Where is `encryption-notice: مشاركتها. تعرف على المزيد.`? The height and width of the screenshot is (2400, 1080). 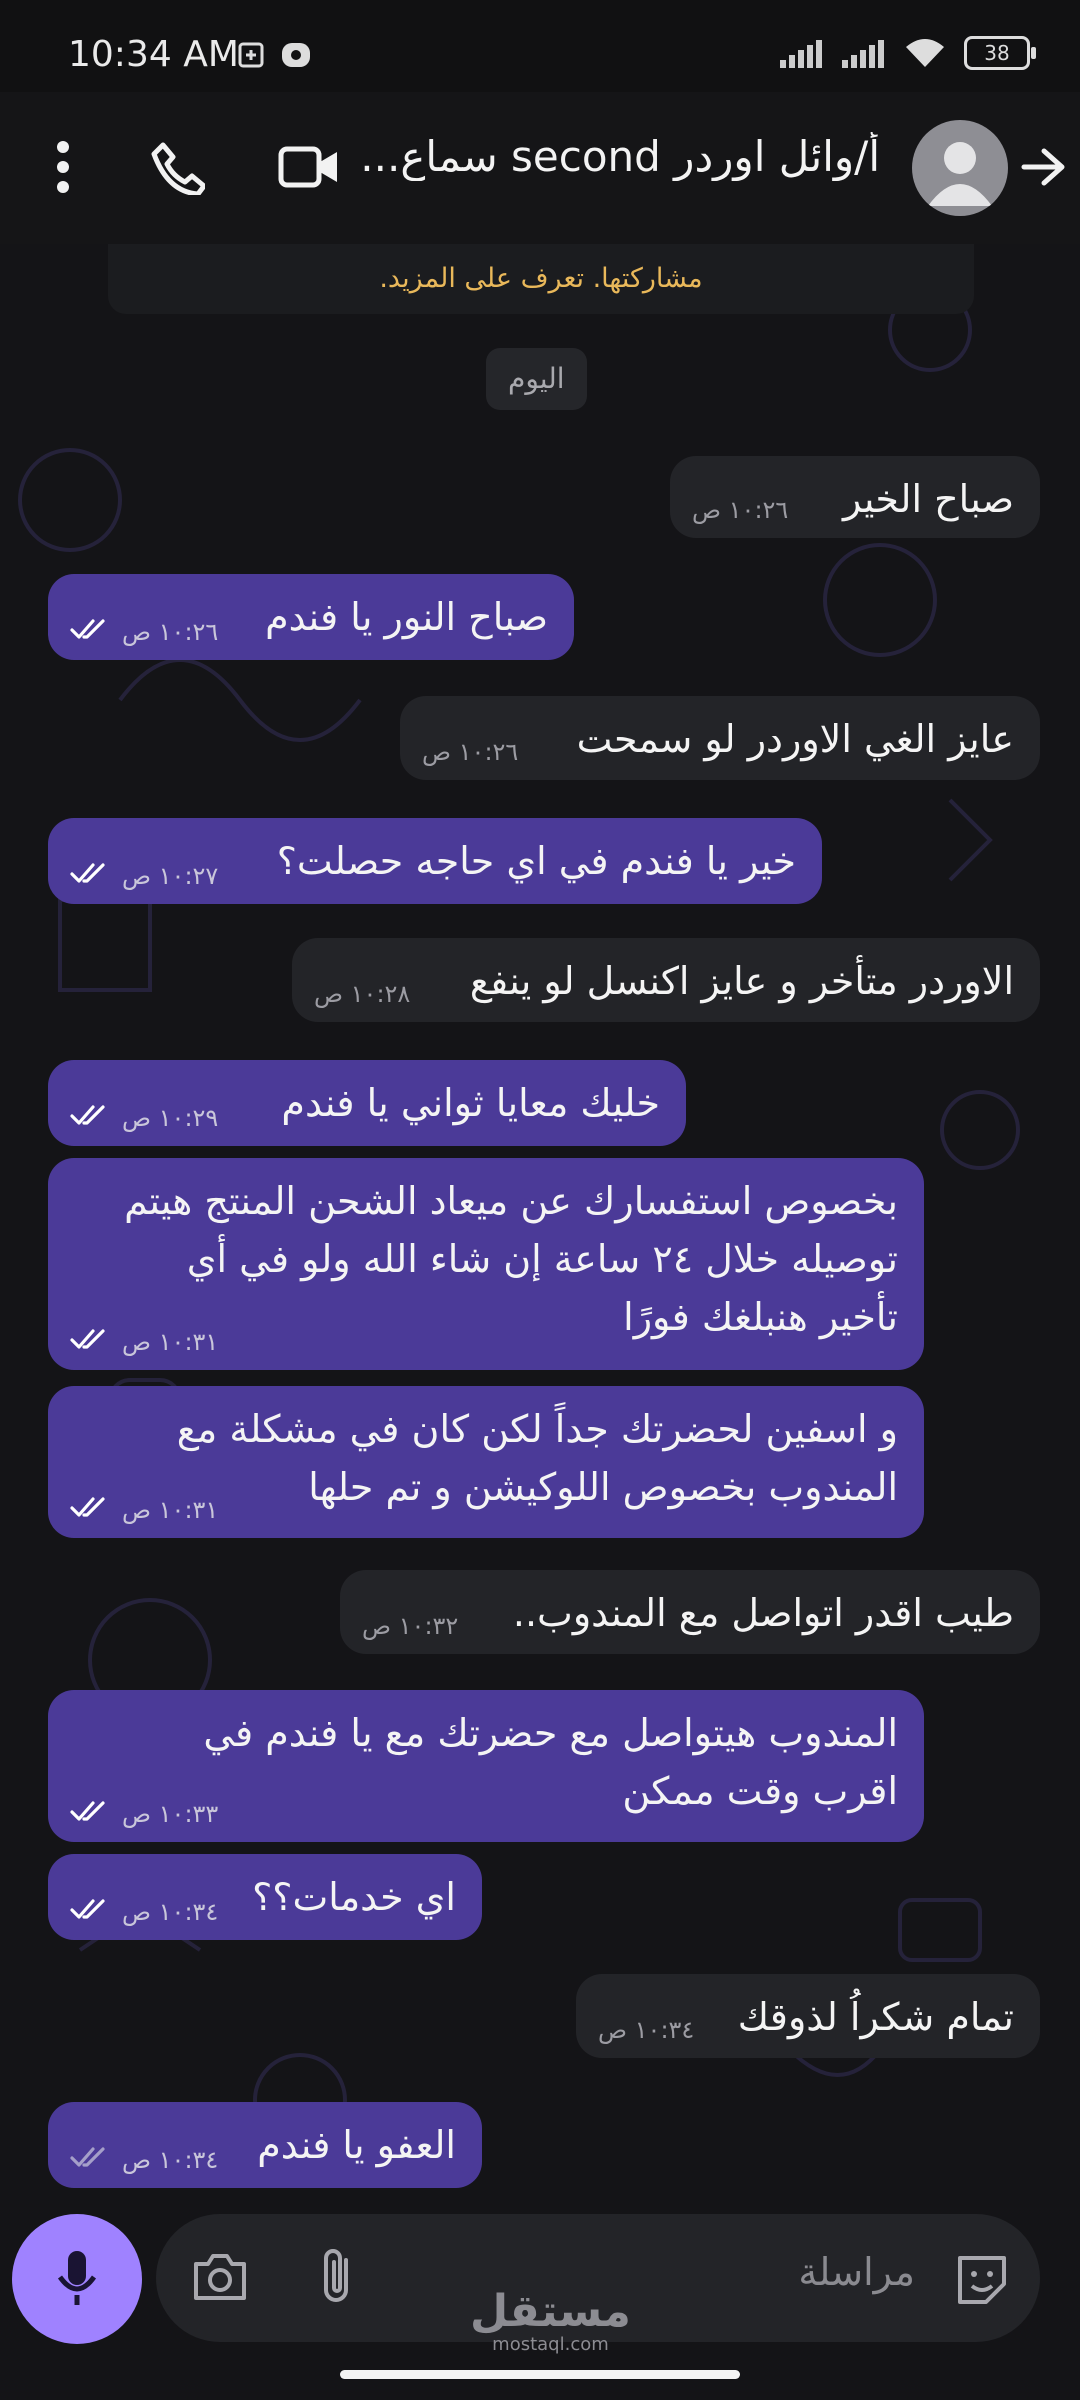
encryption-notice: مشاركتها. تعرف على المزيد. is located at coordinates (541, 279).